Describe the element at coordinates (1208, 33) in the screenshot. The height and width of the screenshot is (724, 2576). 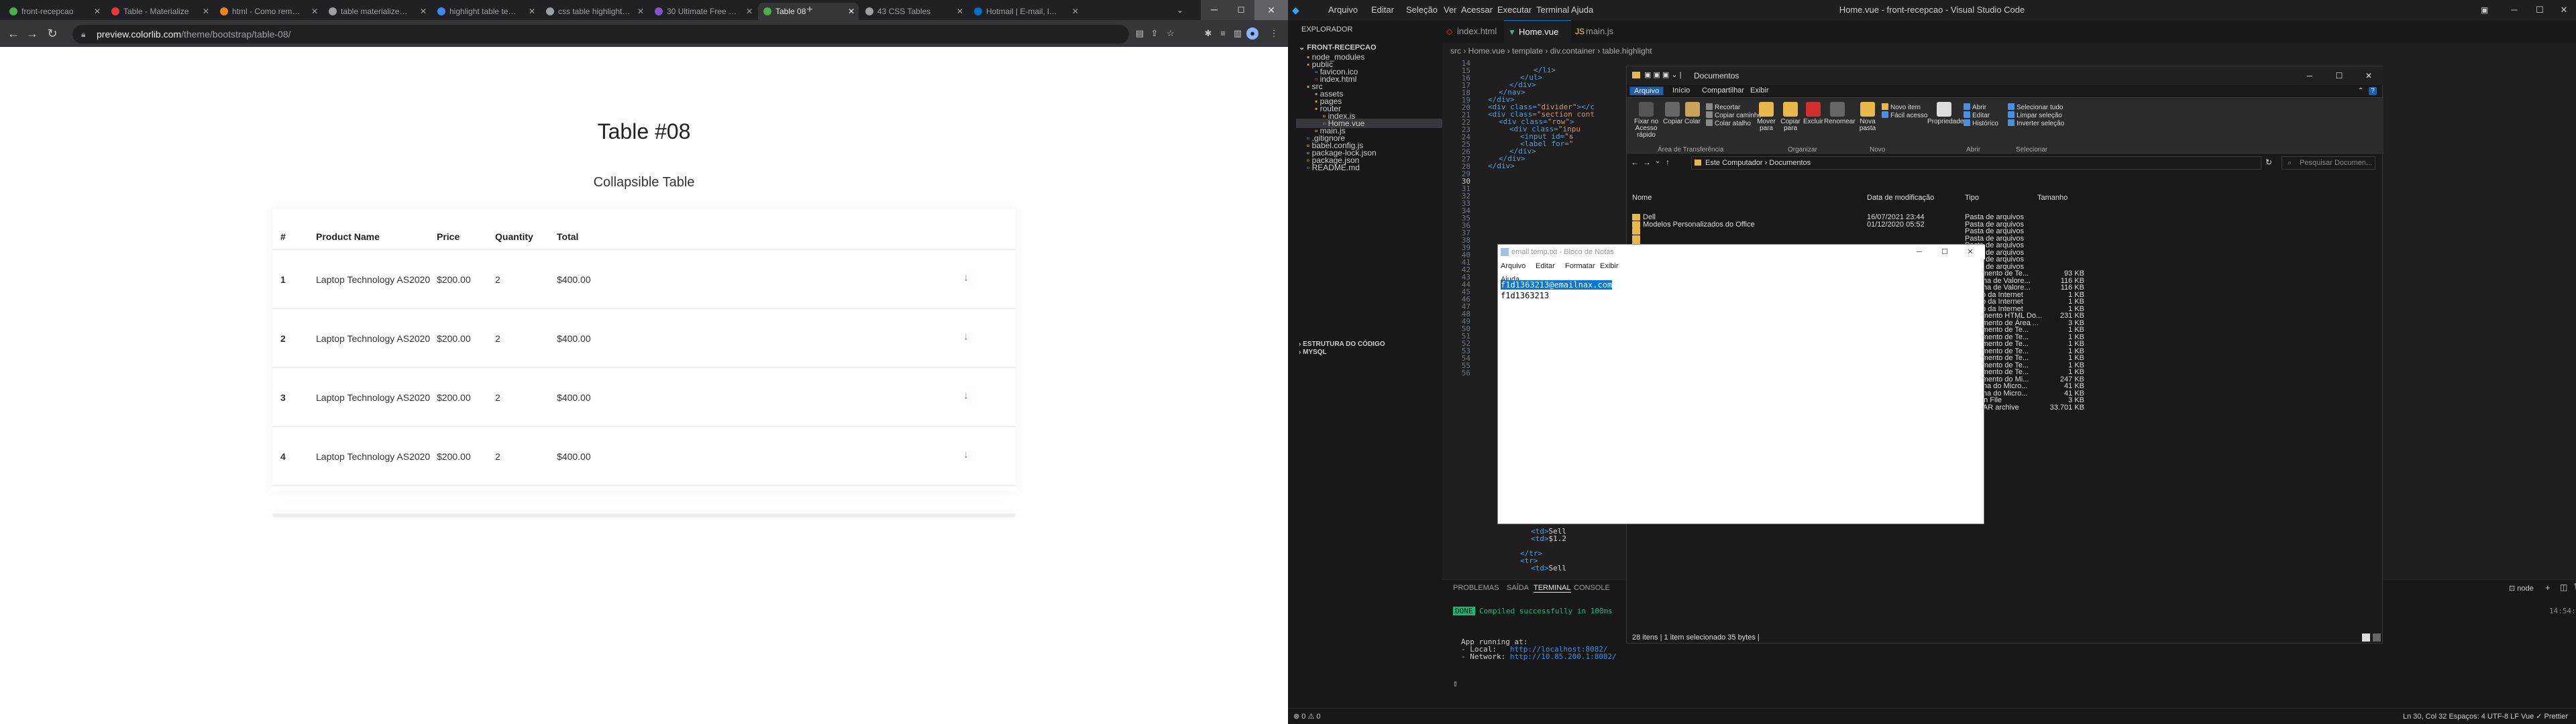
I see `extensions-icon: ✱` at that location.